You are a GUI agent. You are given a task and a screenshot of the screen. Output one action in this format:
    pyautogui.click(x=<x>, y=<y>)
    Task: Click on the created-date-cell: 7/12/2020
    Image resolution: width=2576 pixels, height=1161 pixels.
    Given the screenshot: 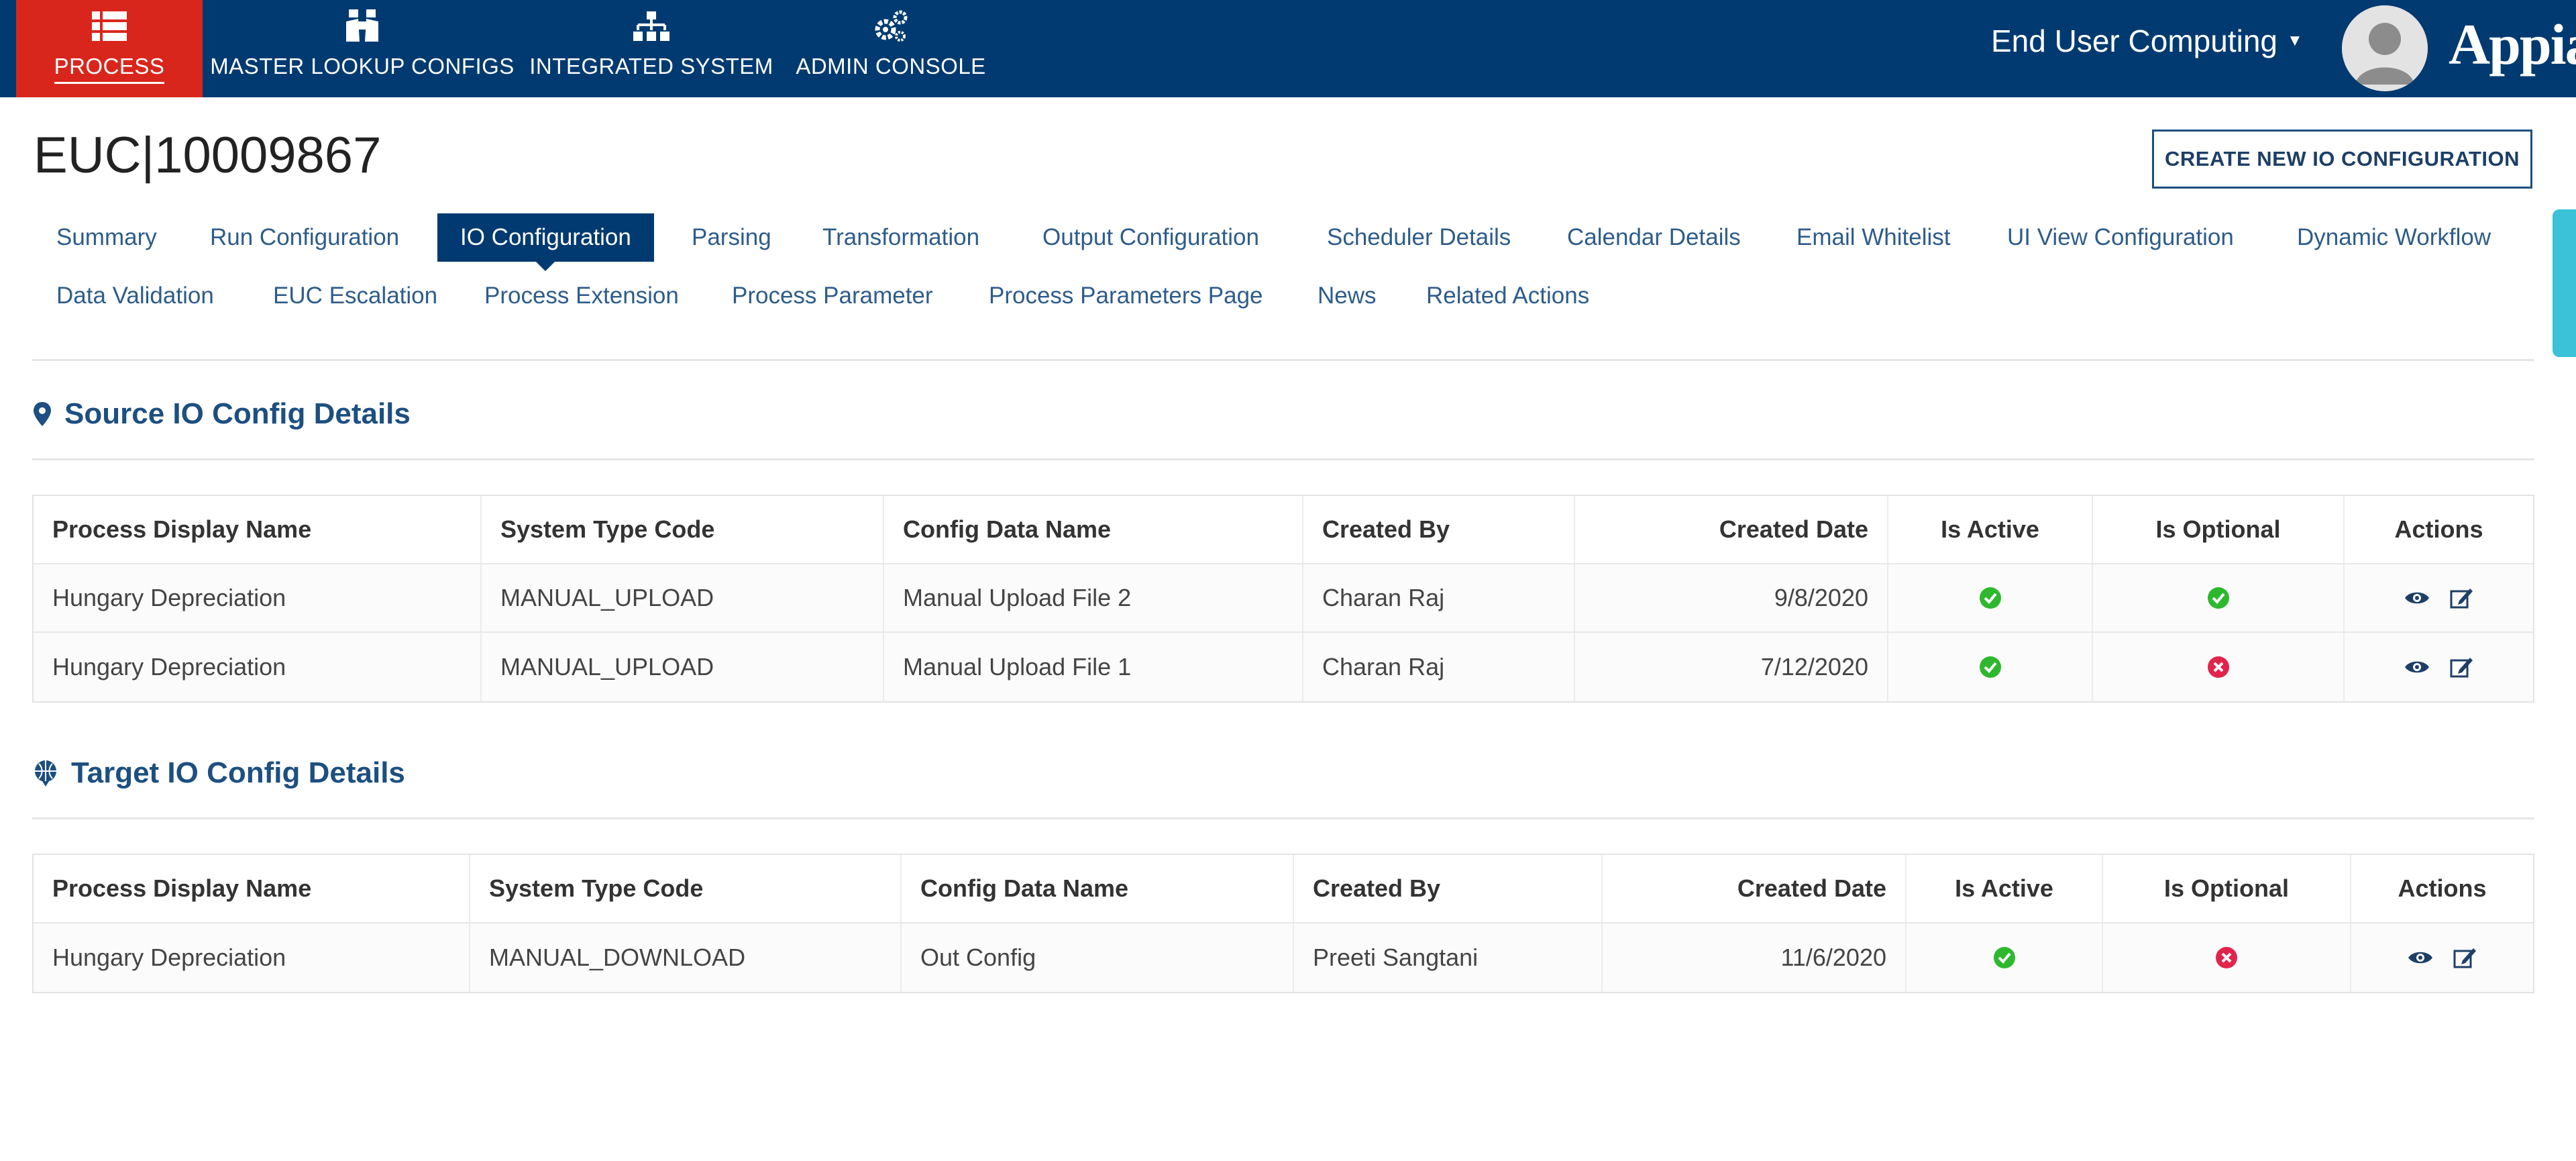 What is the action you would take?
    pyautogui.click(x=1731, y=667)
    